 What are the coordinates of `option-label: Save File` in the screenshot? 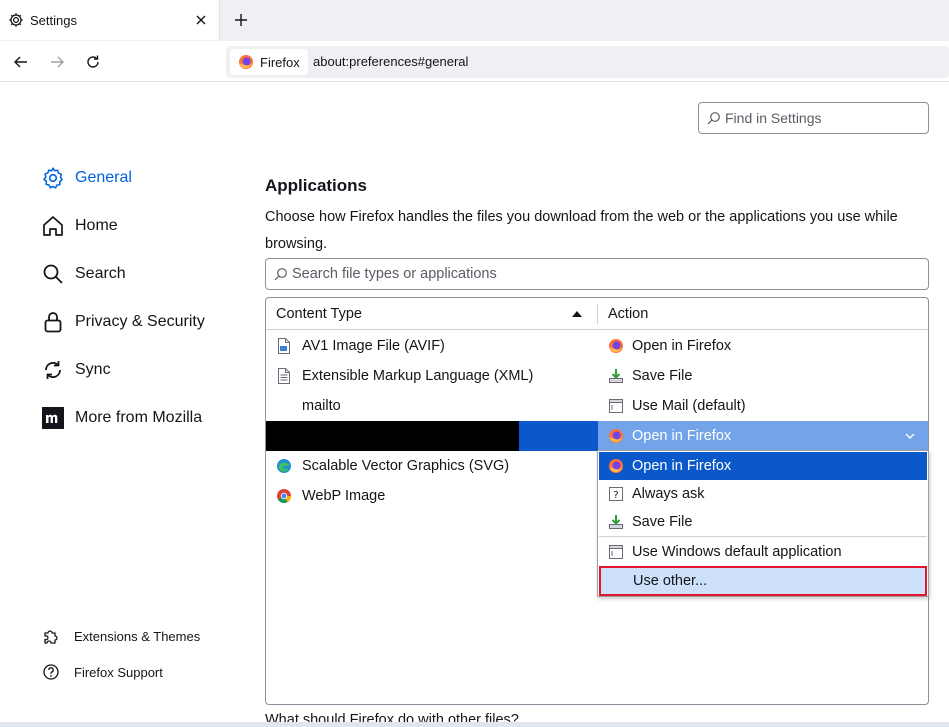 It's located at (662, 522).